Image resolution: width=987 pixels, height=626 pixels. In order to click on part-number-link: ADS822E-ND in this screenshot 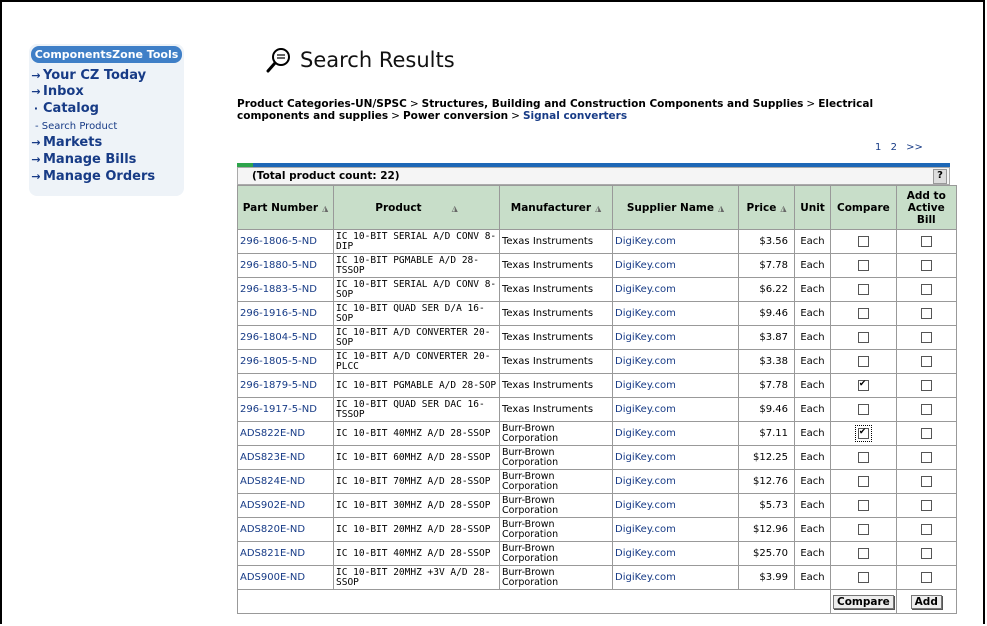, I will do `click(272, 433)`.